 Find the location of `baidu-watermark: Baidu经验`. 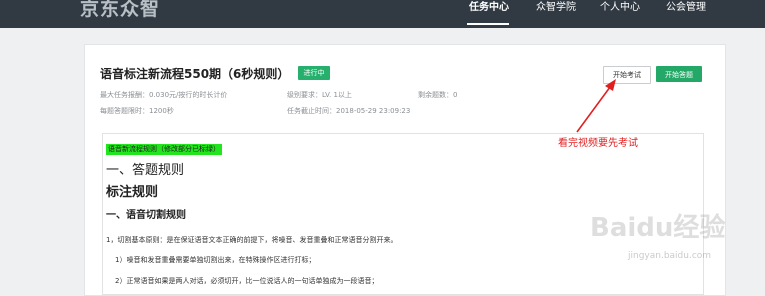

baidu-watermark: Baidu经验 is located at coordinates (658, 228).